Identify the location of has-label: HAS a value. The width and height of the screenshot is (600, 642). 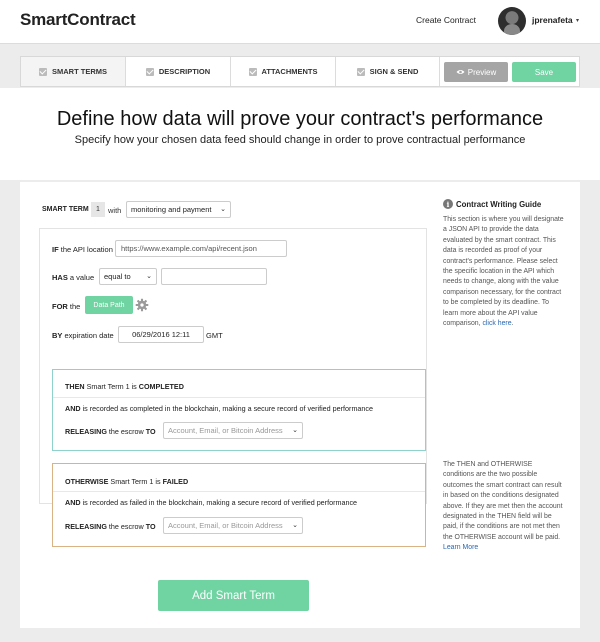
(73, 277).